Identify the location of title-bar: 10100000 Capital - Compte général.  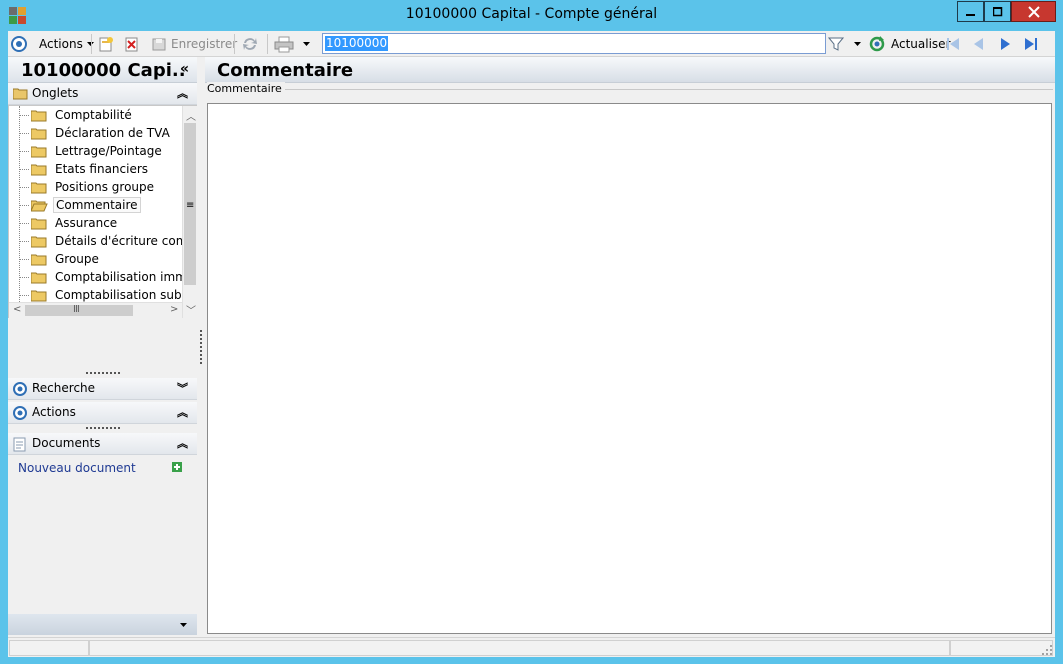
(531, 15).